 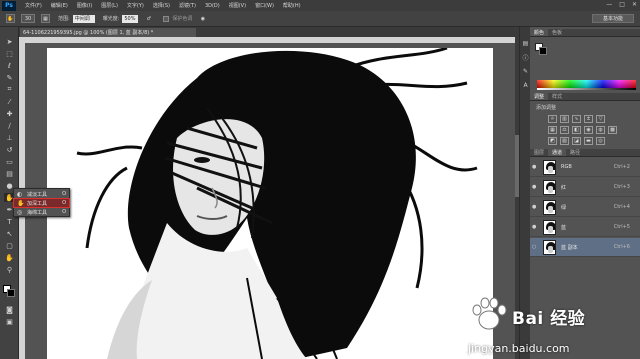 I want to click on watermark-url: jingyan.baidu.com, so click(x=519, y=348).